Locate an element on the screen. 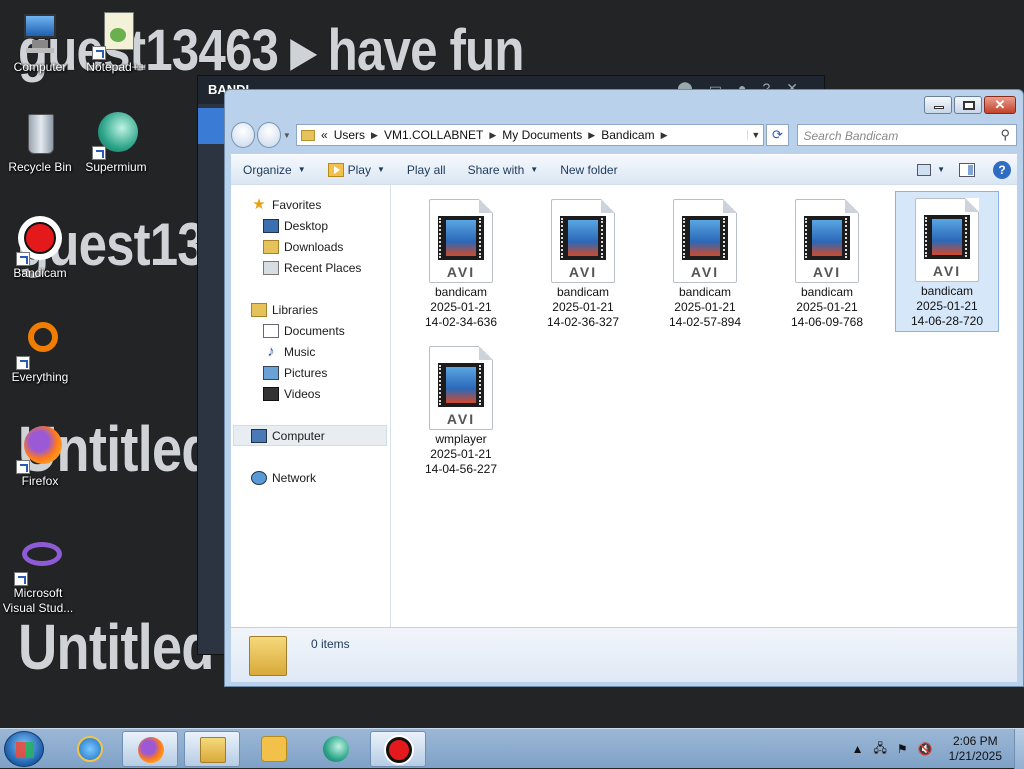 The height and width of the screenshot is (769, 1024). breadcrumb-overflow: « is located at coordinates (324, 135).